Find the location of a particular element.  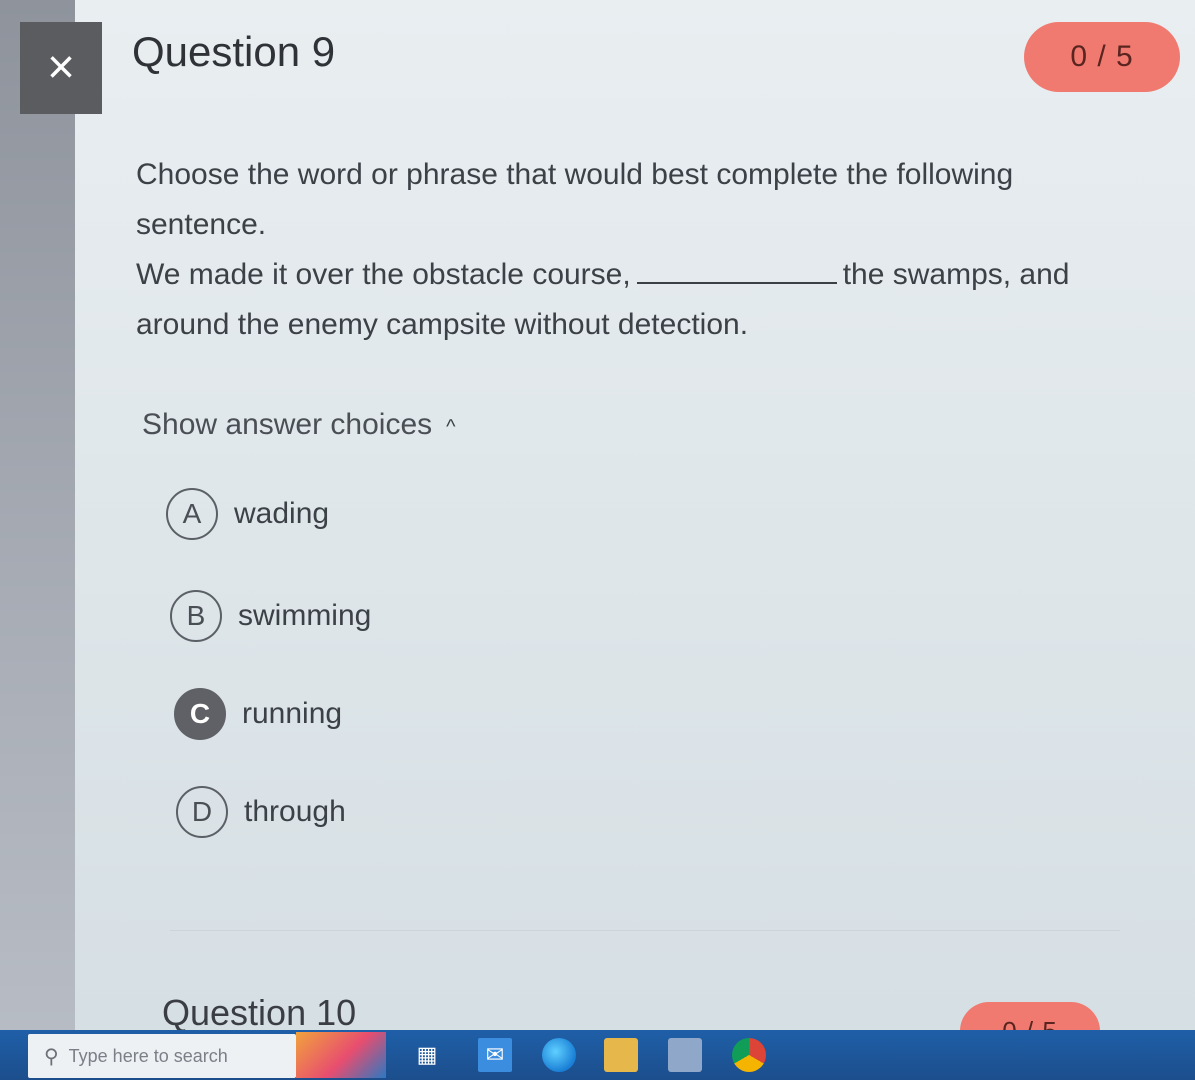

left-background-bar is located at coordinates (37, 515).